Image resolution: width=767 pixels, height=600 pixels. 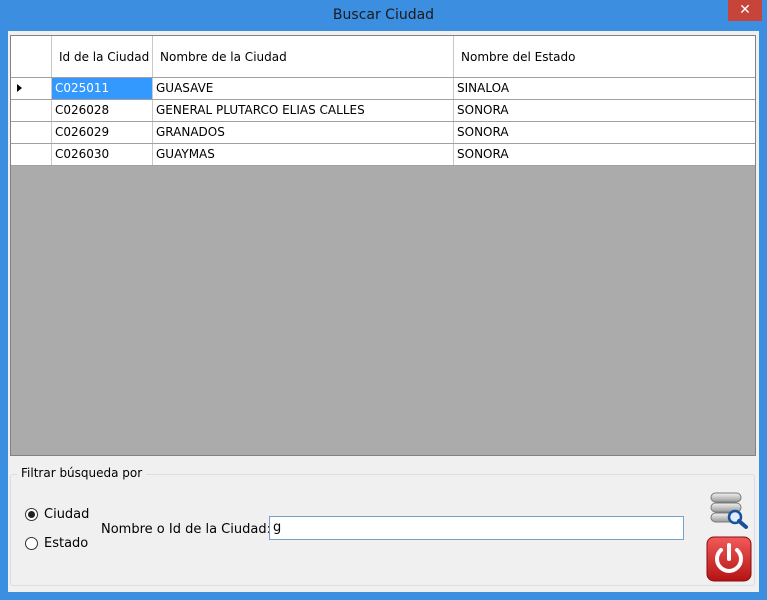 I want to click on column-header-ciudad: Nombre de la Ciudad, so click(x=303, y=56).